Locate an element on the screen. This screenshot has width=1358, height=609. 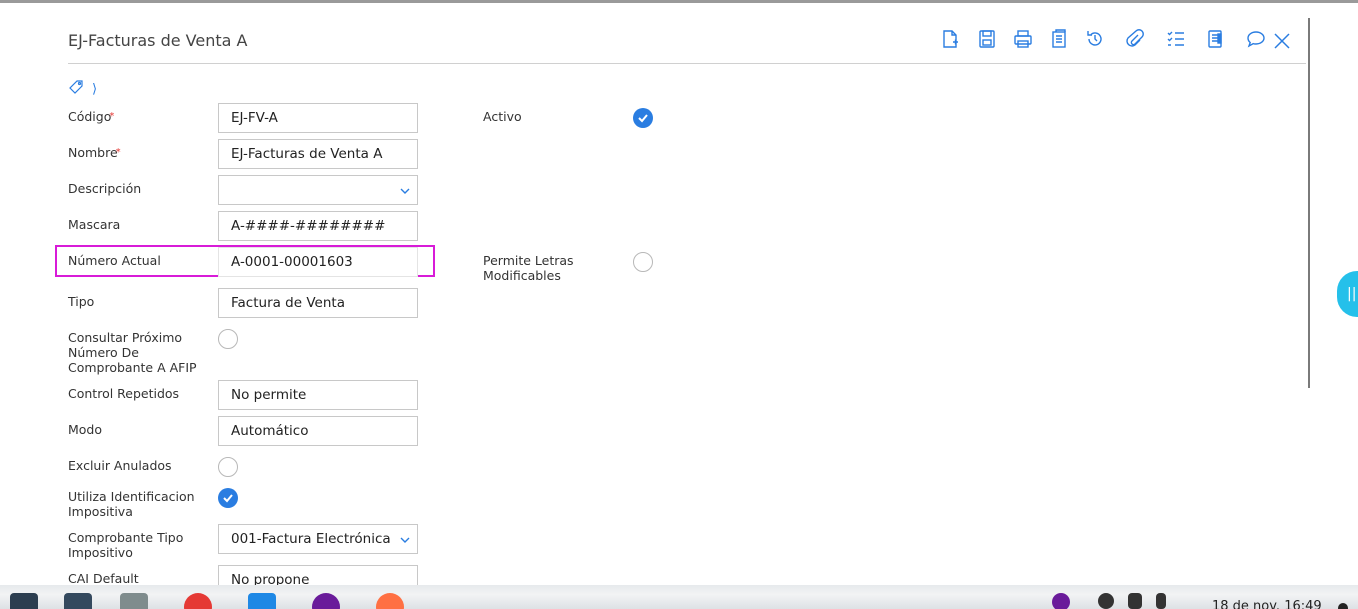
window-title: EJ-Facturas de Venta A is located at coordinates (158, 40).